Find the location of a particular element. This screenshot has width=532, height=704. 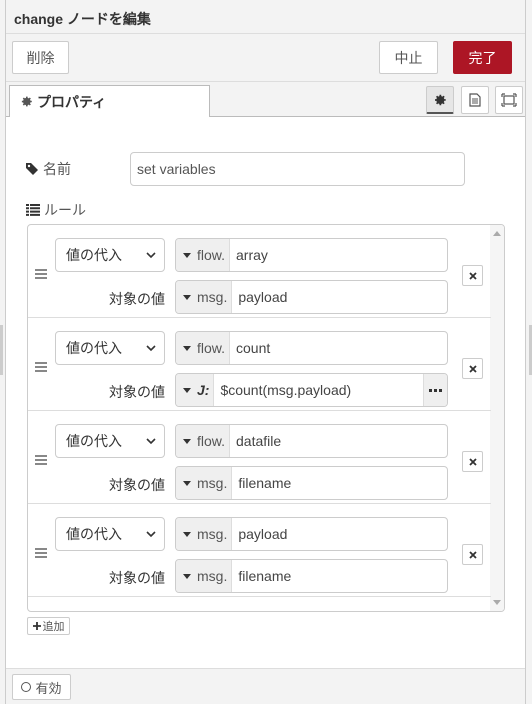

expression-editor-button is located at coordinates (435, 390).